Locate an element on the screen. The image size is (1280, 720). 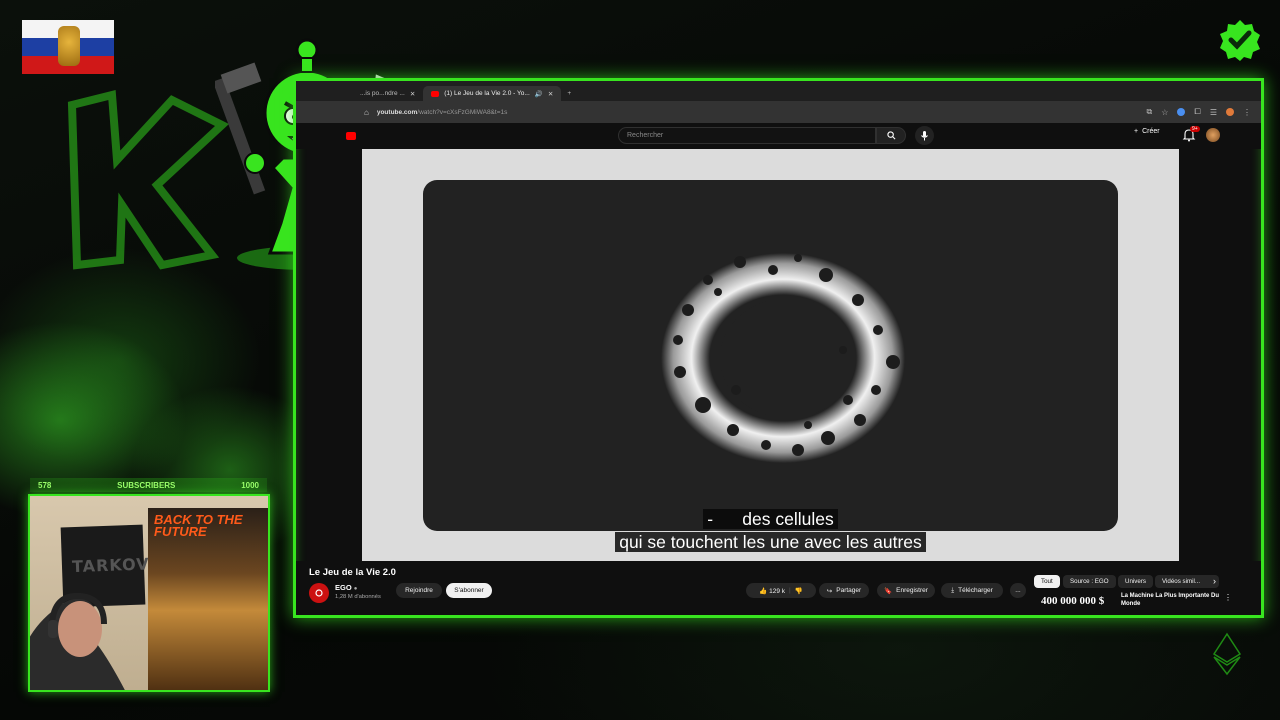
chevron-right-icon: › is located at coordinates (1214, 581).